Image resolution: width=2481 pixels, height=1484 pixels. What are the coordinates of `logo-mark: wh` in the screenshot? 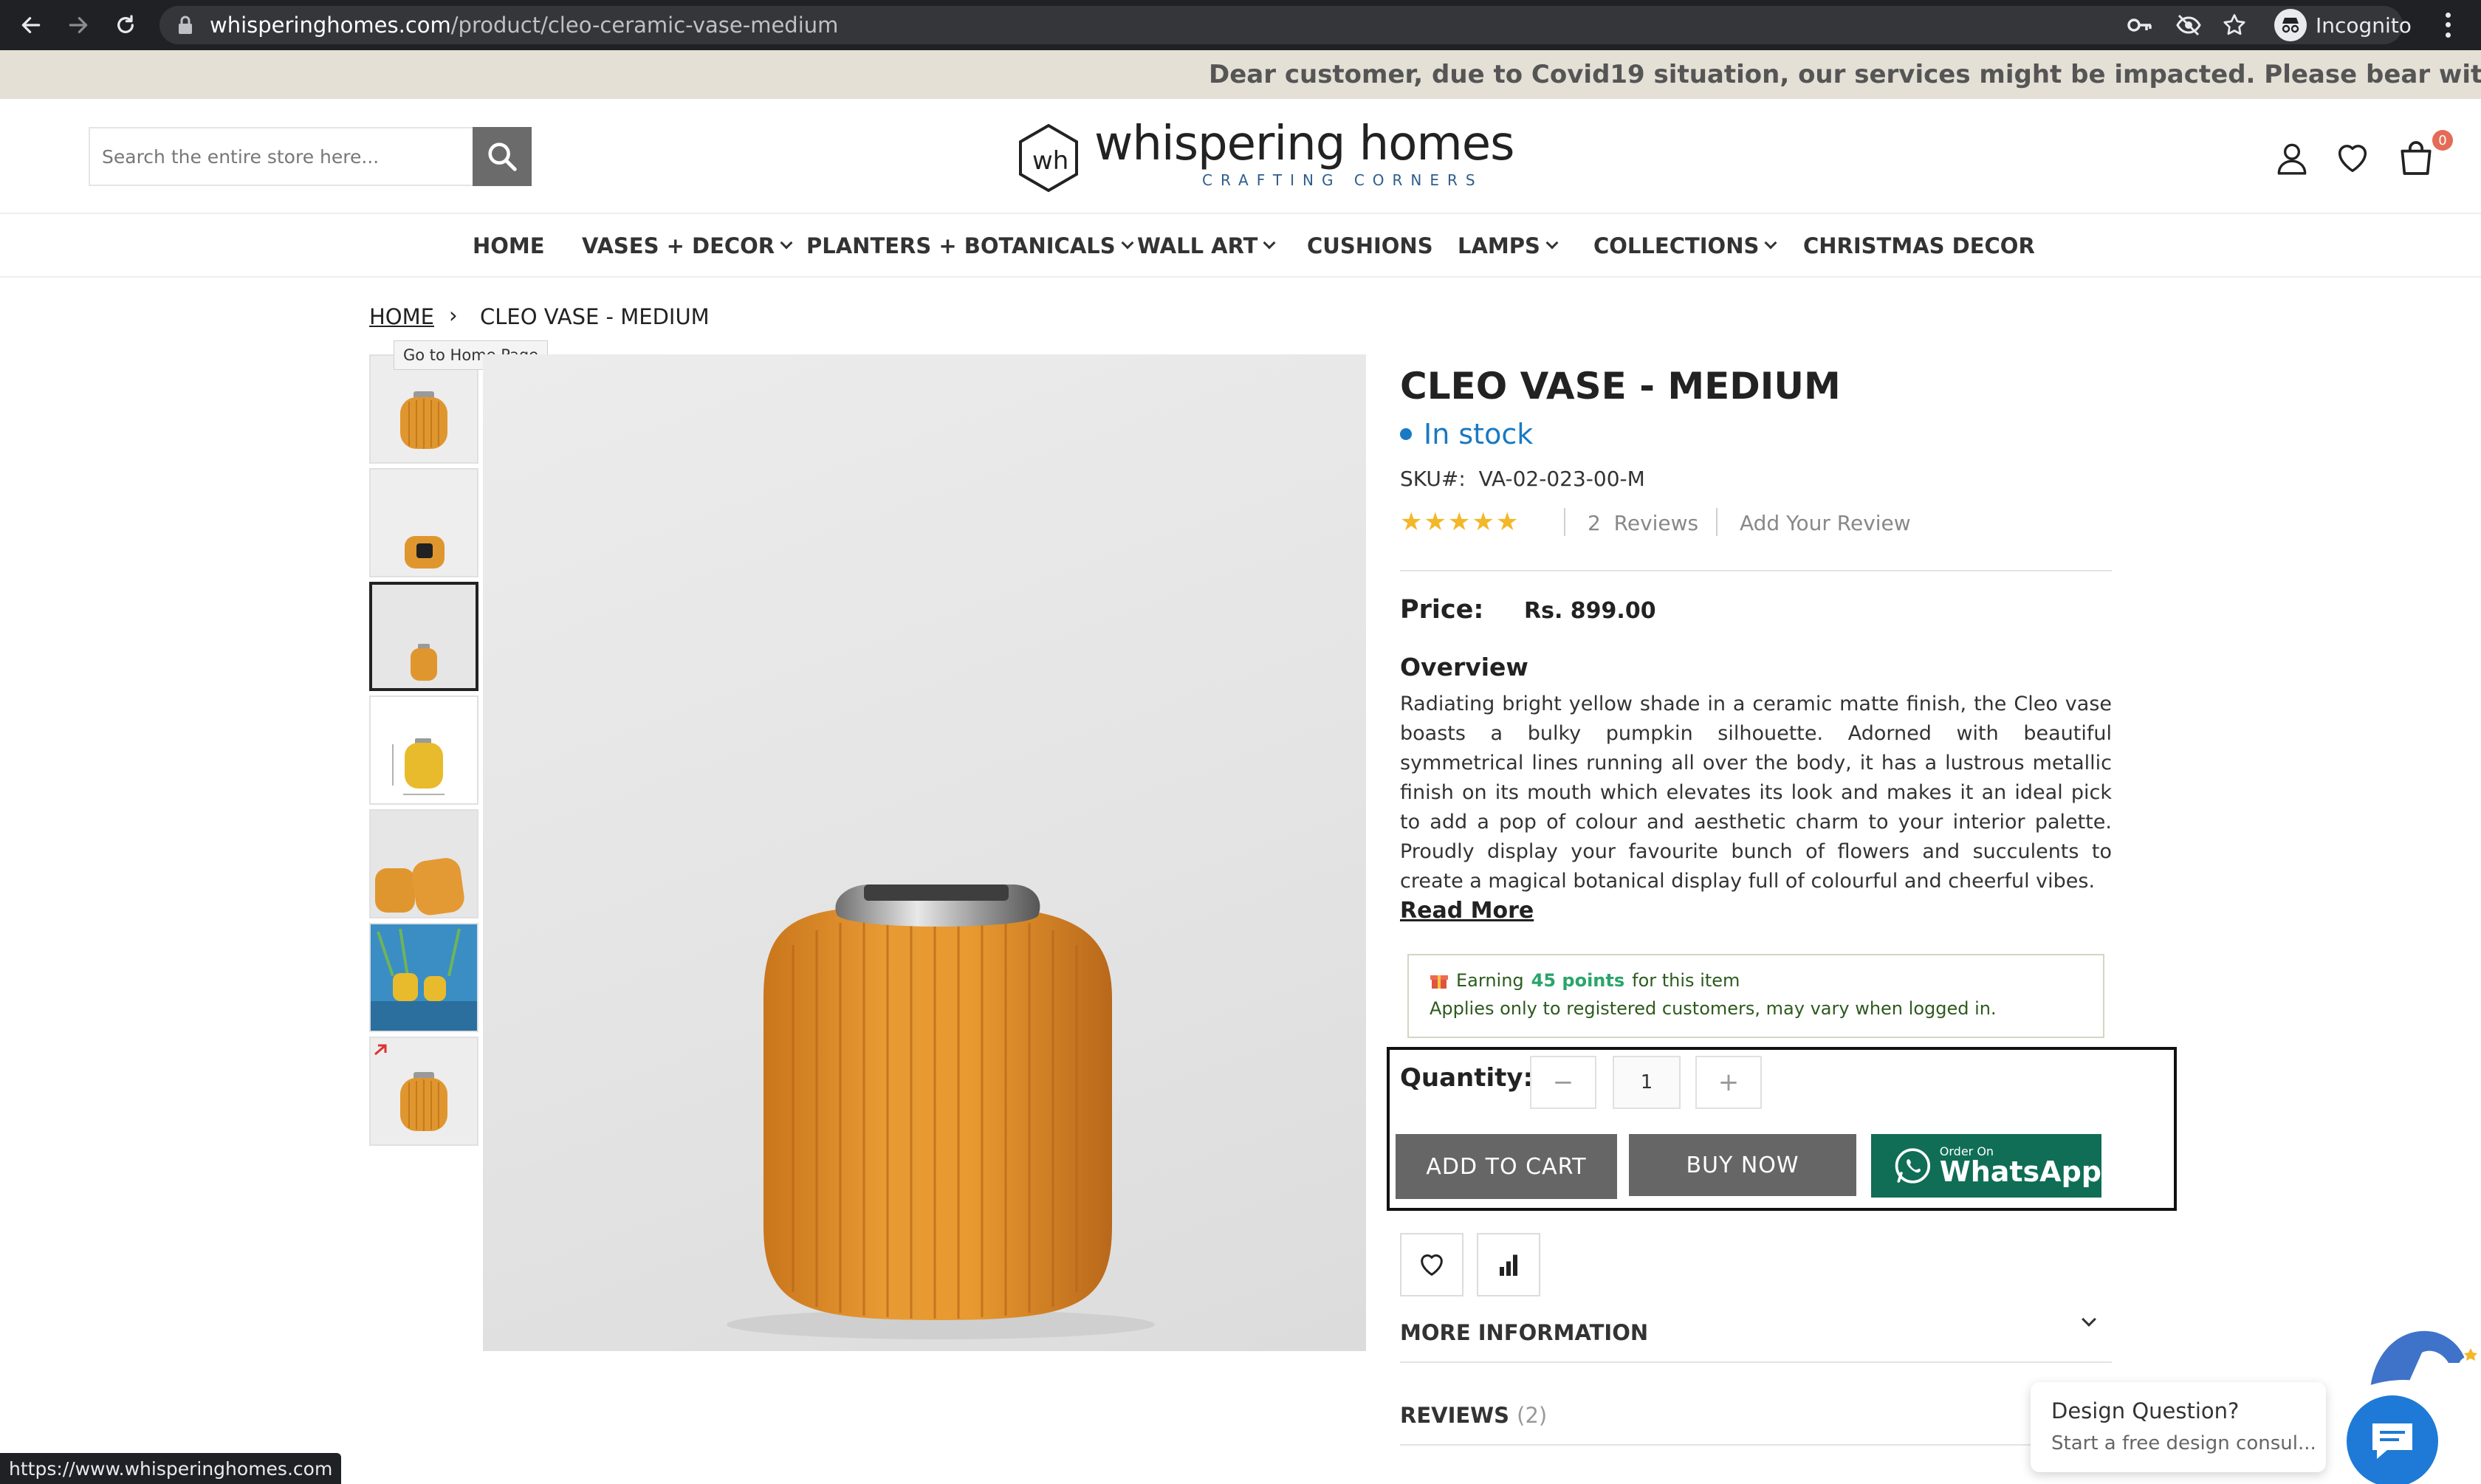 It's located at (1048, 159).